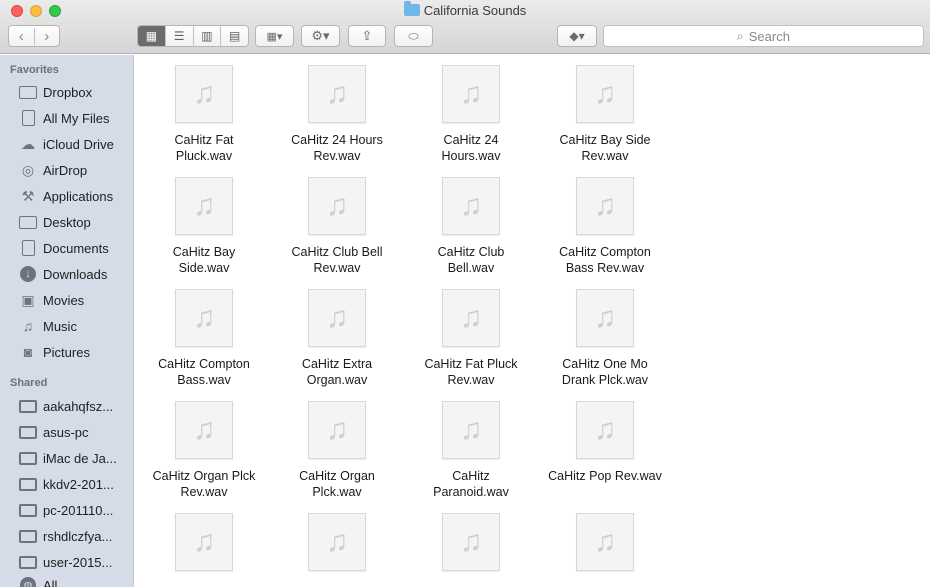  Describe the element at coordinates (577, 36) in the screenshot. I see `dropbox-button: ◆▾` at that location.